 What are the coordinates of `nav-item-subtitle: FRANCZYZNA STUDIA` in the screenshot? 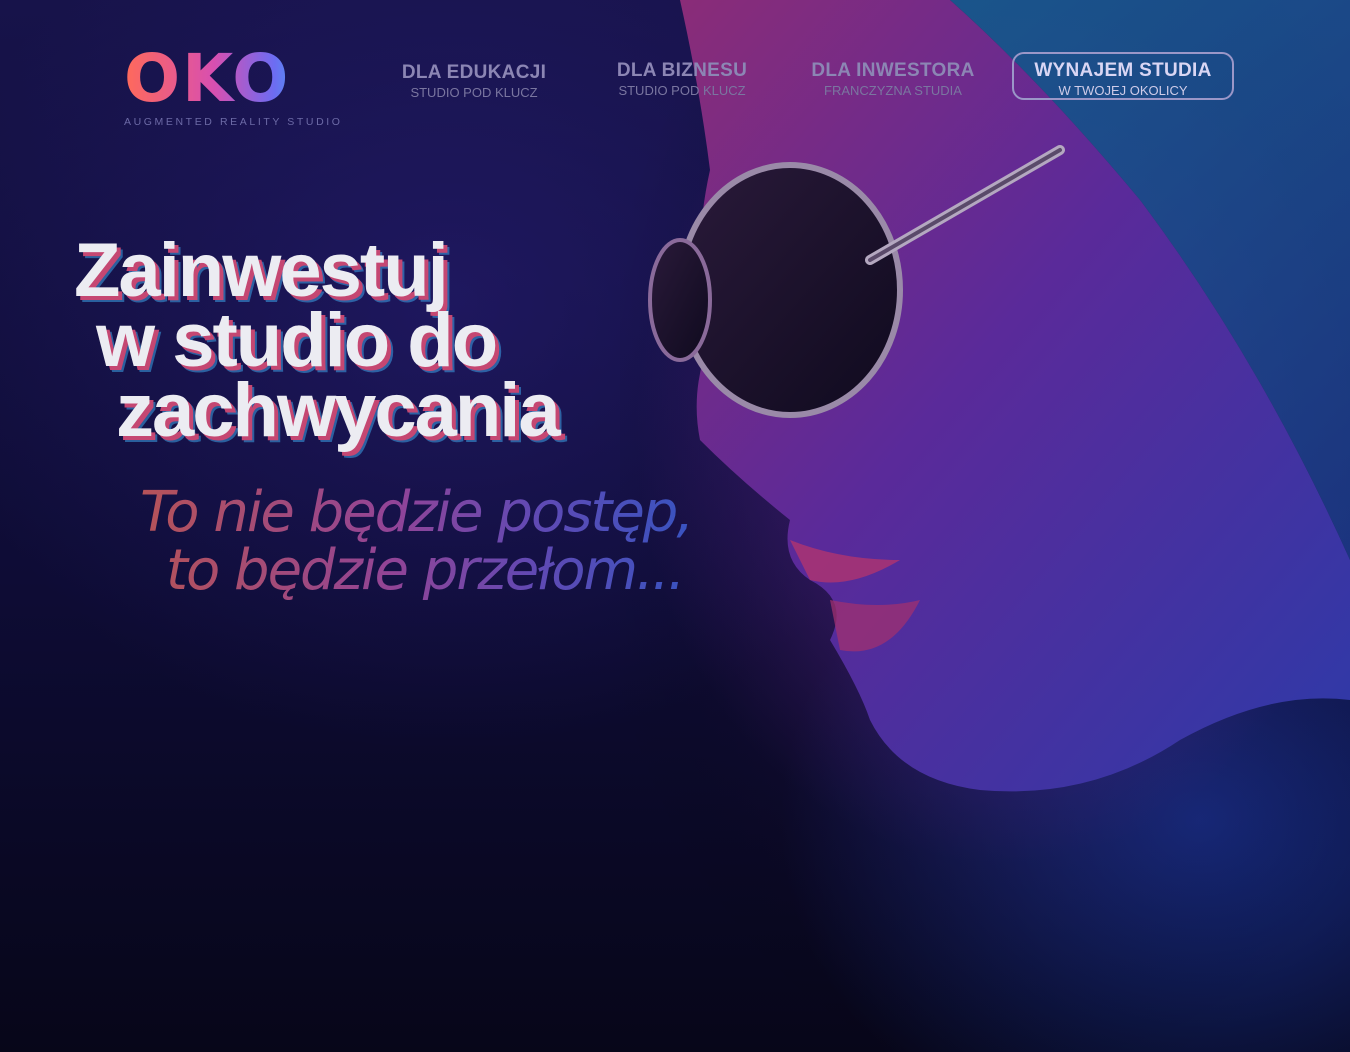 It's located at (893, 90).